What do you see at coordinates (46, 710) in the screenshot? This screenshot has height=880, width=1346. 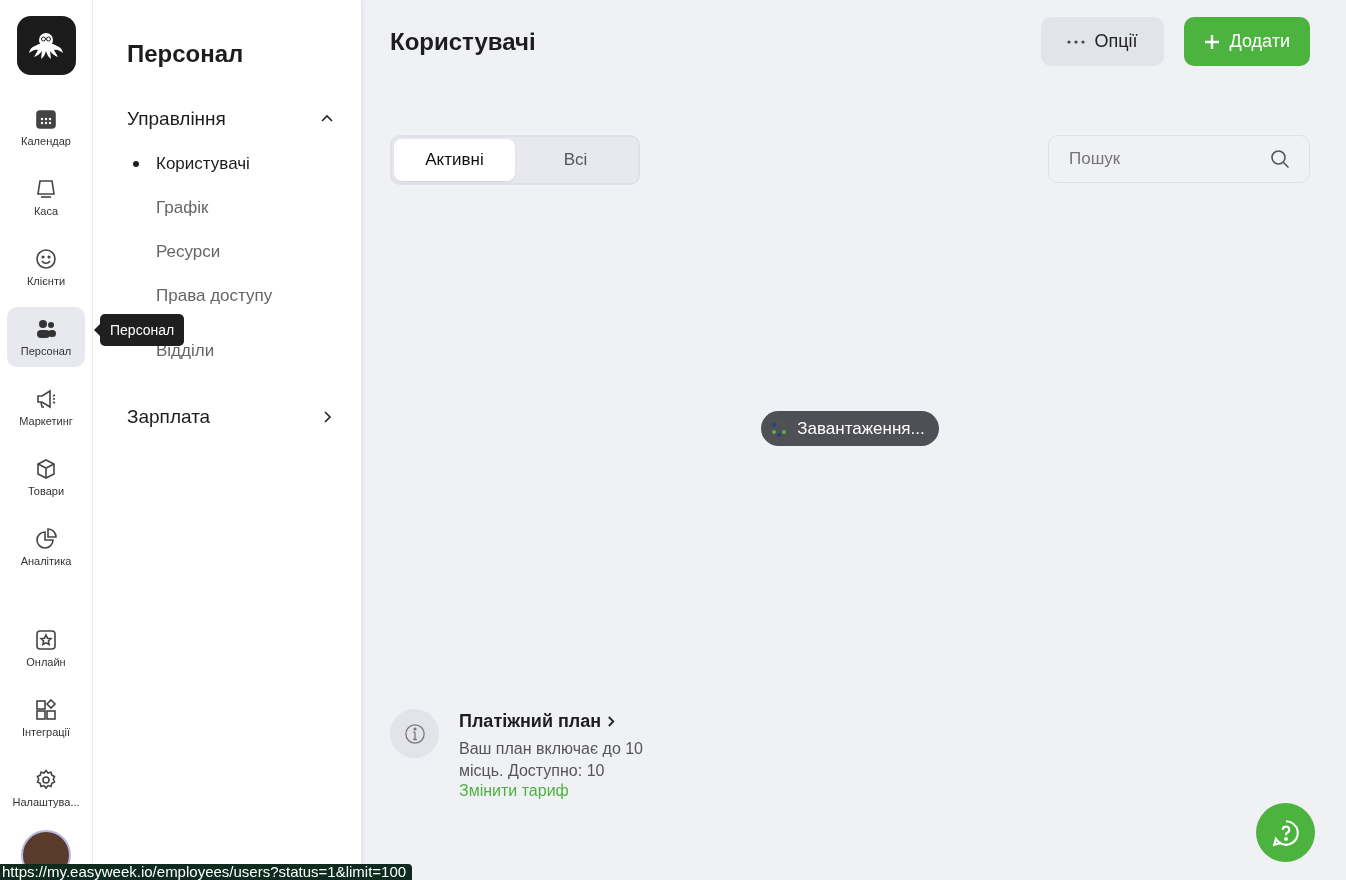 I see `apps-icon` at bounding box center [46, 710].